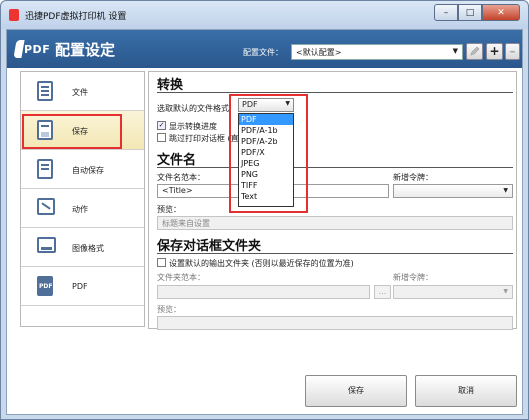 This screenshot has height=420, width=529. I want to click on add-profile-button: +, so click(494, 51).